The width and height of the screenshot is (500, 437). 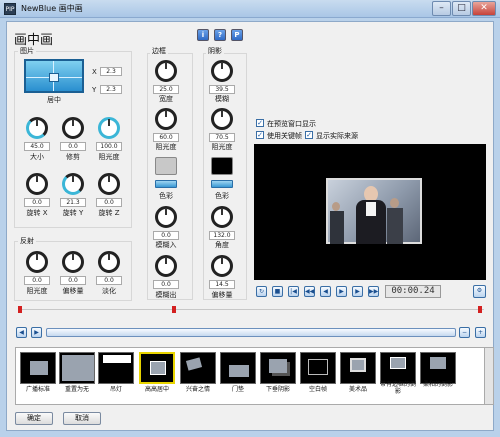 What do you see at coordinates (222, 166) in the screenshot?
I see `shadow-color-swatch` at bounding box center [222, 166].